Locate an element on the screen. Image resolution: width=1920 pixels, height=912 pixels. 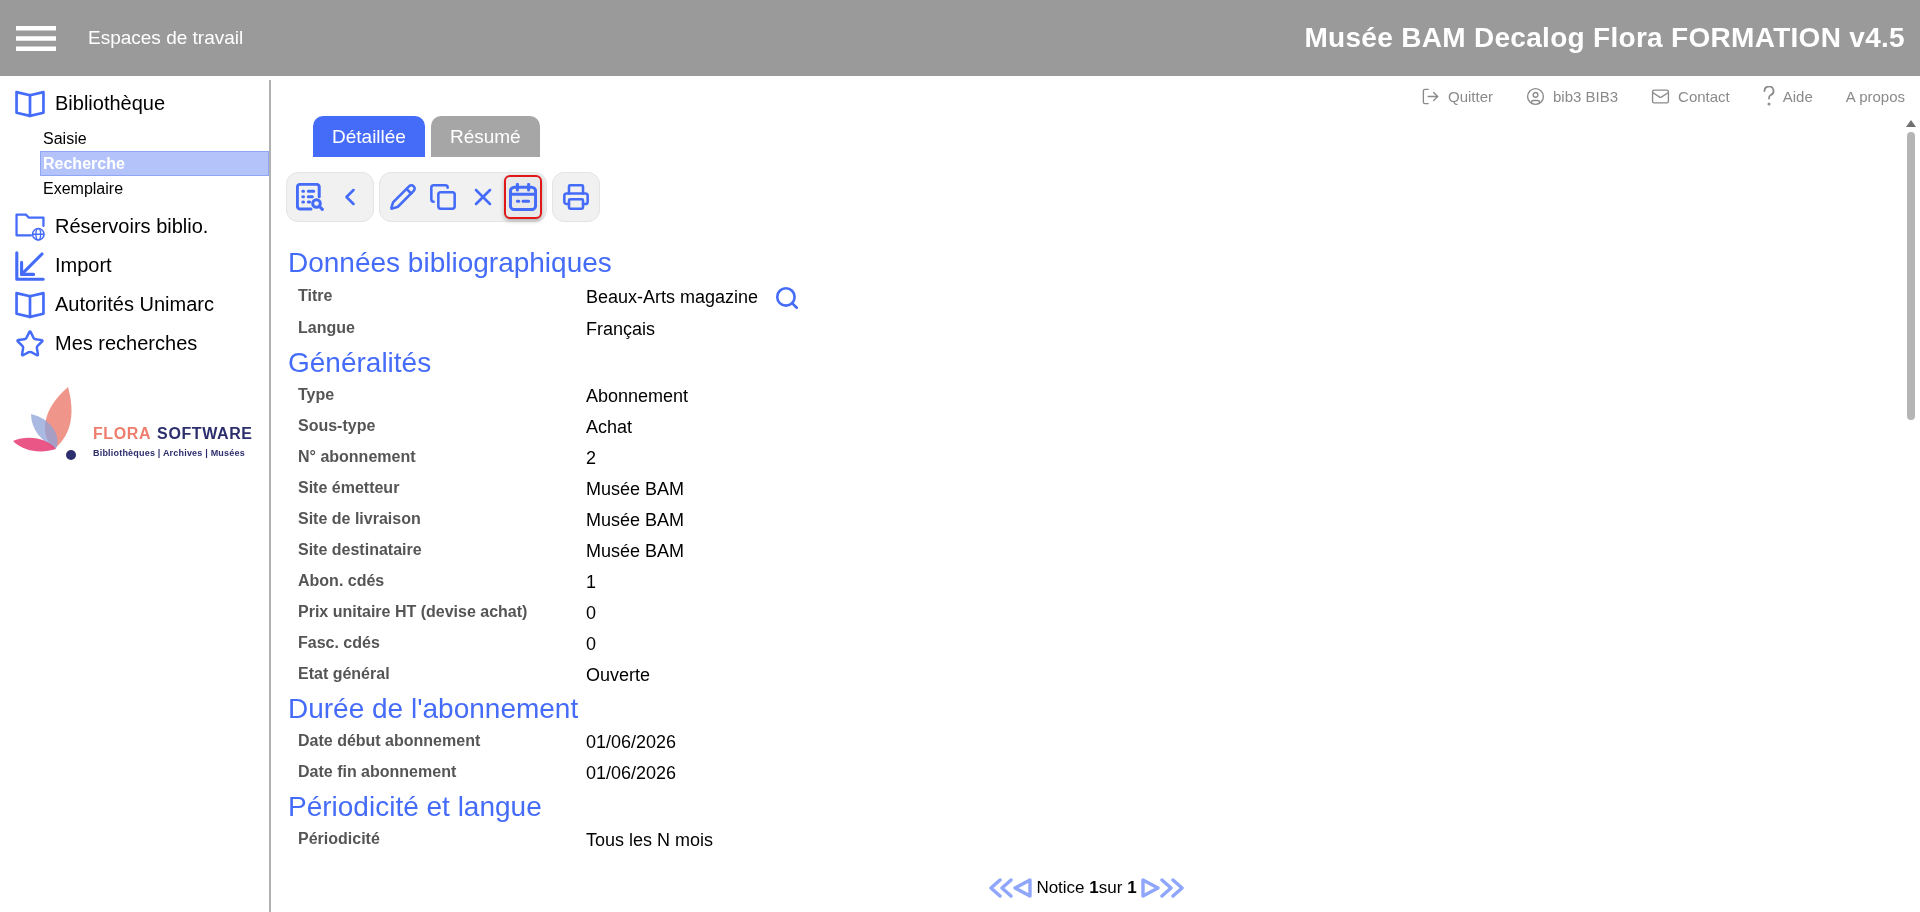
logo-tagline: Bibliothèques | Archives | Musées is located at coordinates (169, 453).